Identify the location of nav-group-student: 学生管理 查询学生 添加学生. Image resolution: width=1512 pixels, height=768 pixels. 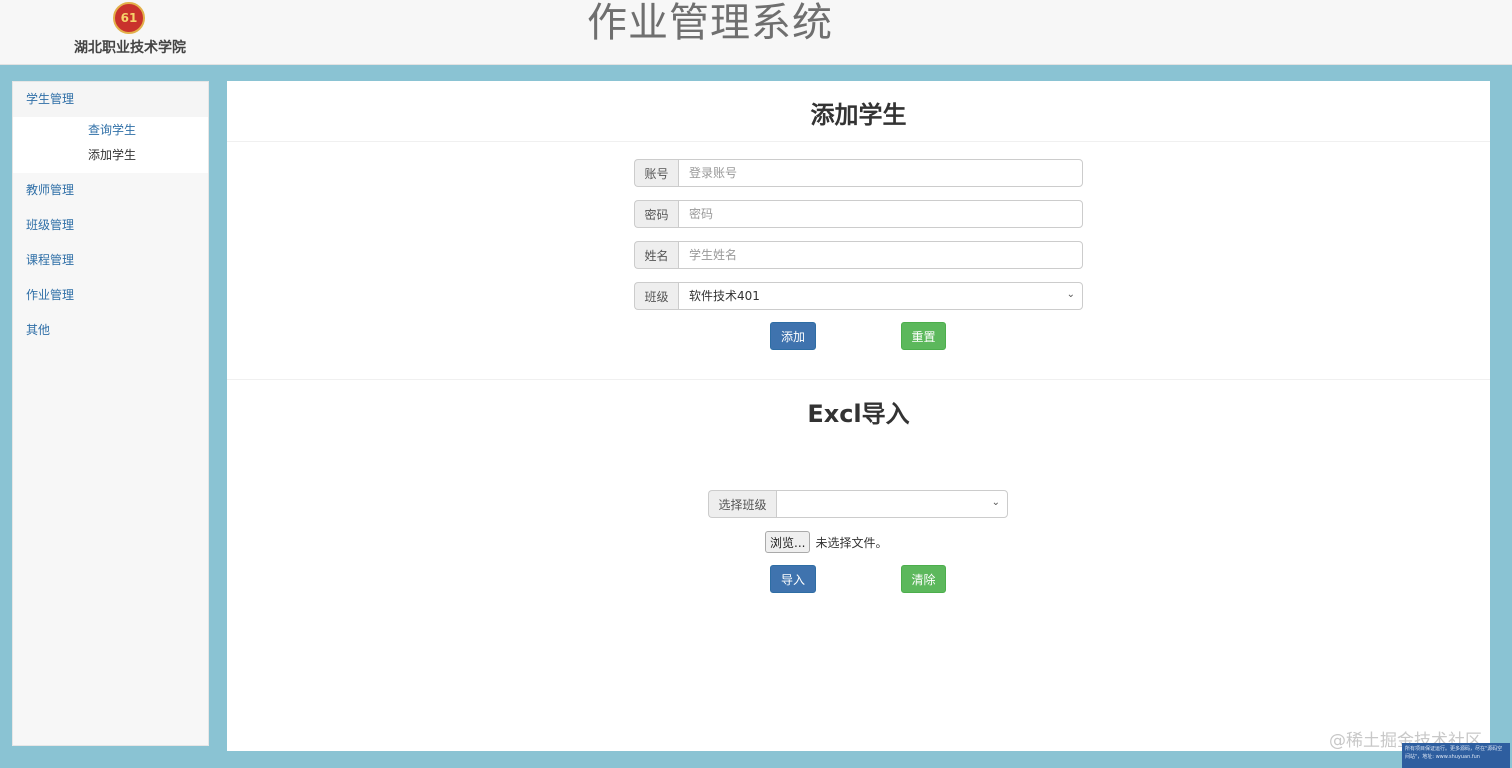
(110, 127).